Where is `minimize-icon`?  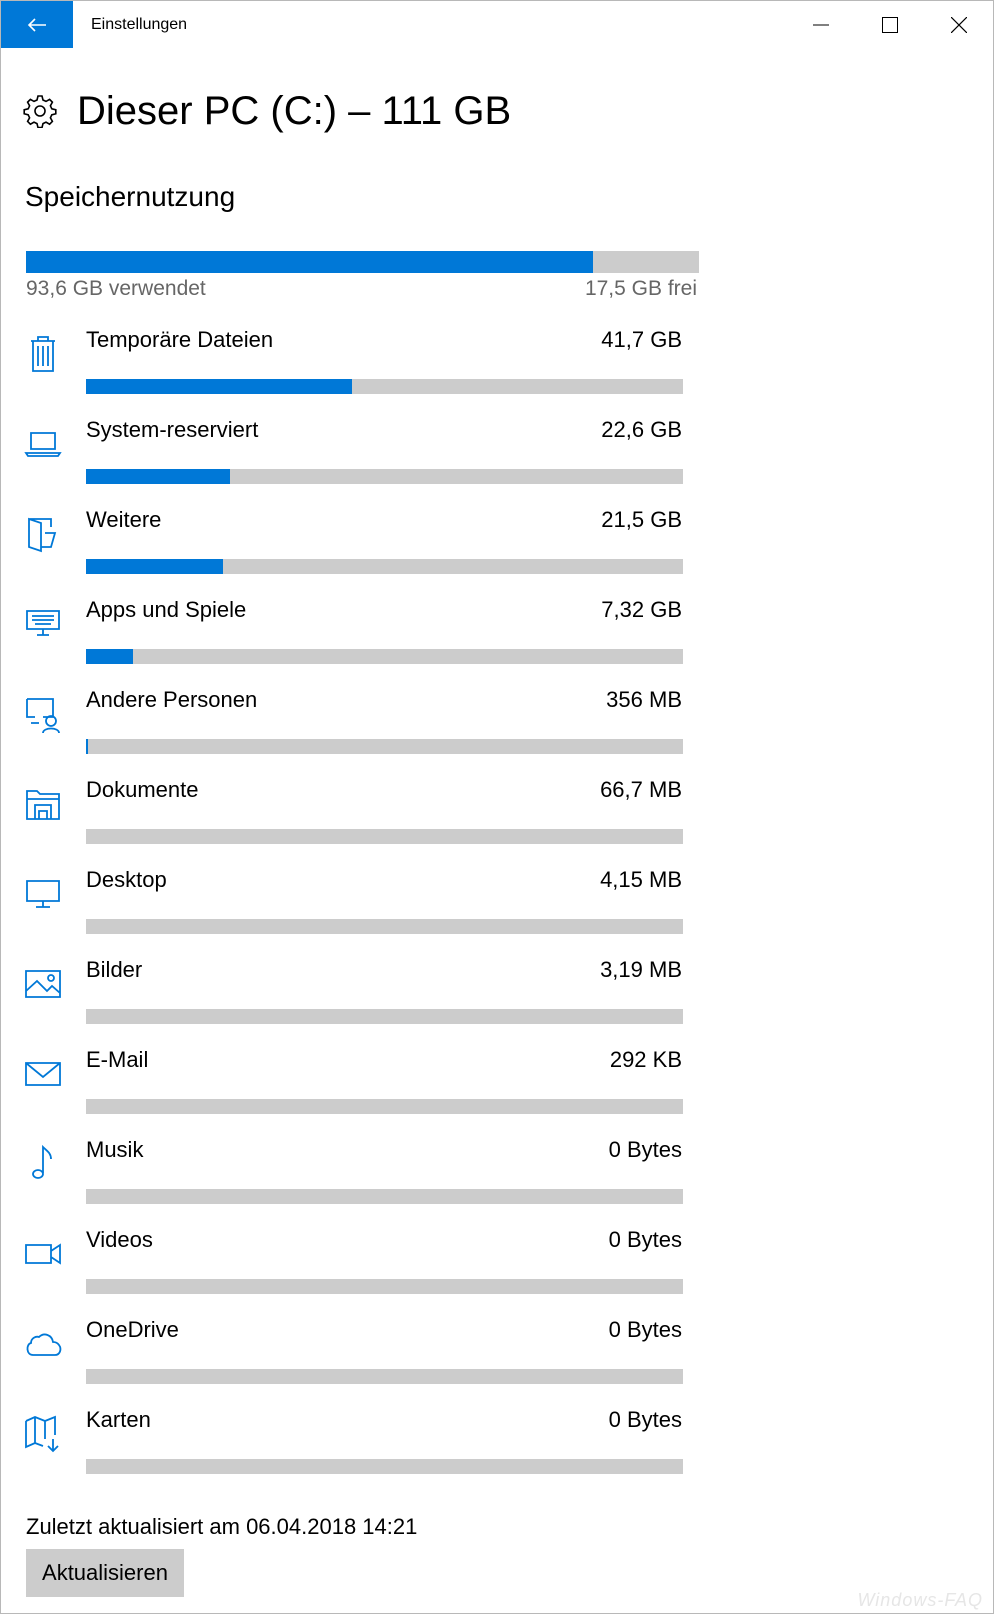
minimize-icon is located at coordinates (821, 25).